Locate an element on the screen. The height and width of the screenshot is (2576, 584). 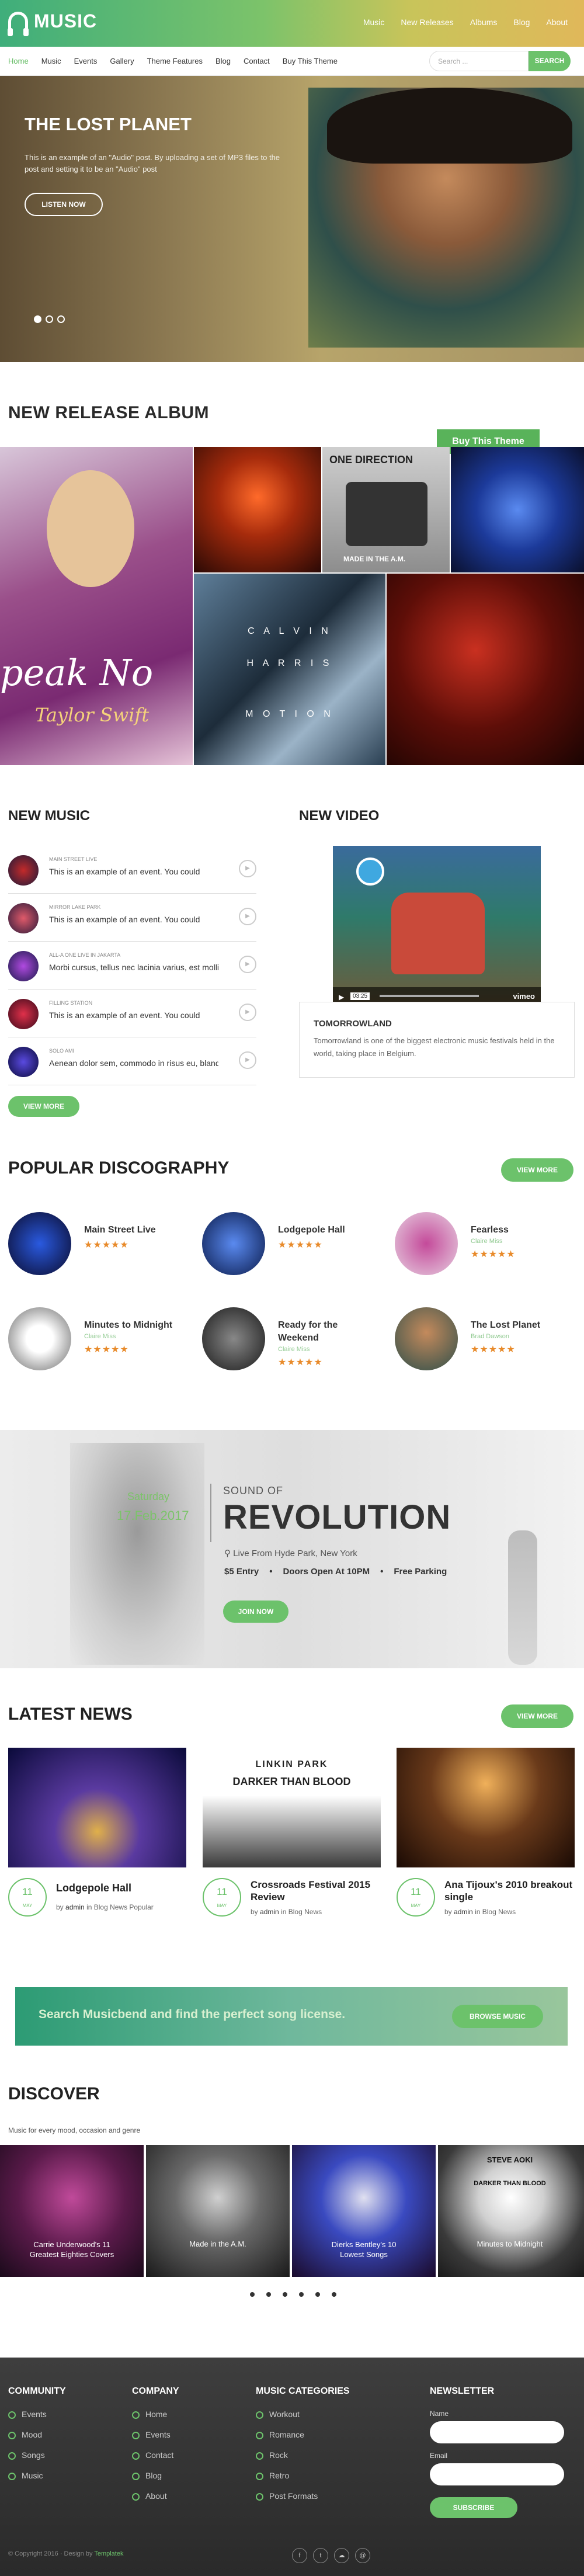
footer-link: Music is located at coordinates (37, 2475).